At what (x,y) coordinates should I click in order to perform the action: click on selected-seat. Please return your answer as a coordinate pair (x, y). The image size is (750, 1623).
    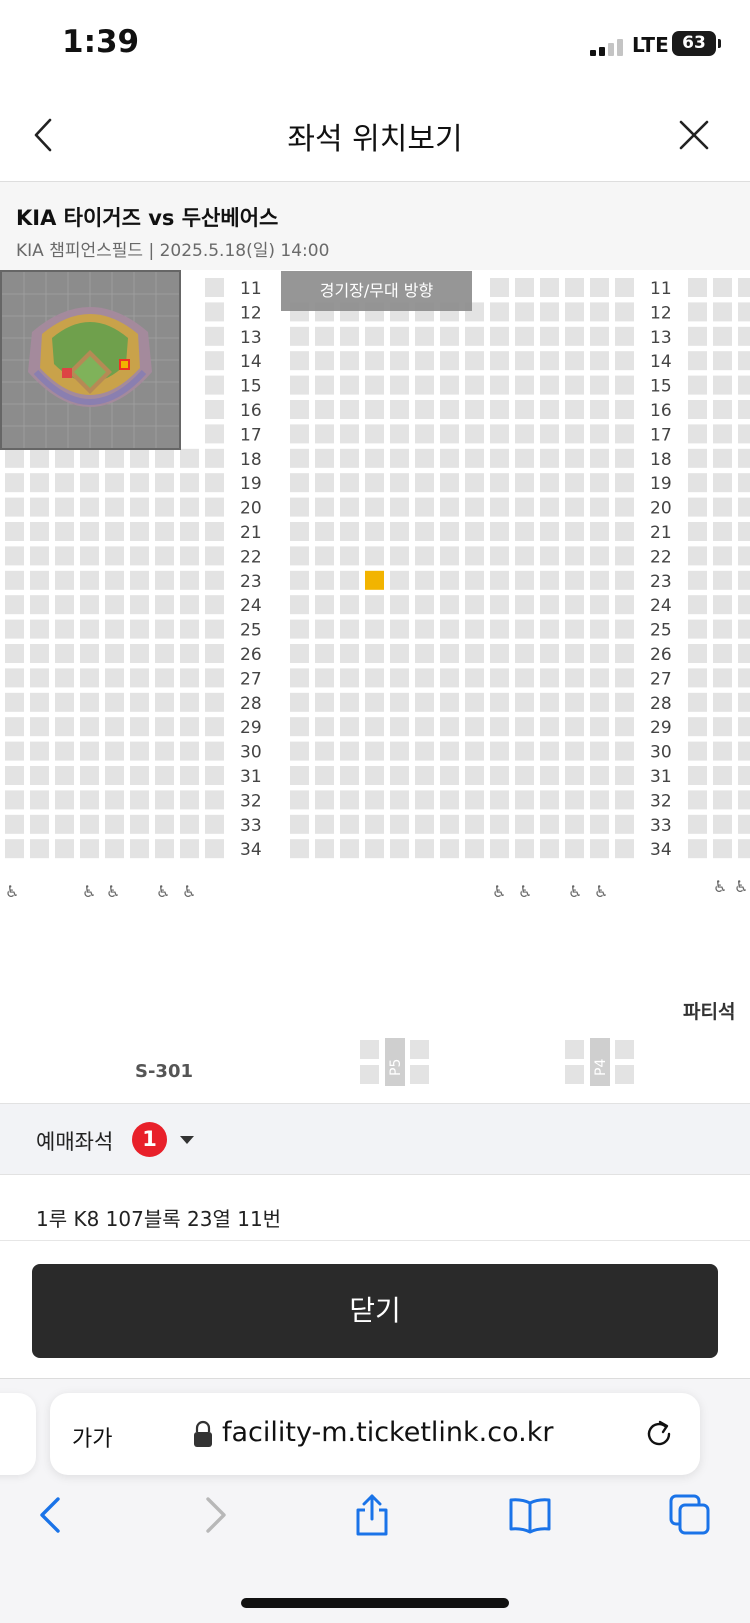
    Looking at the image, I should click on (374, 580).